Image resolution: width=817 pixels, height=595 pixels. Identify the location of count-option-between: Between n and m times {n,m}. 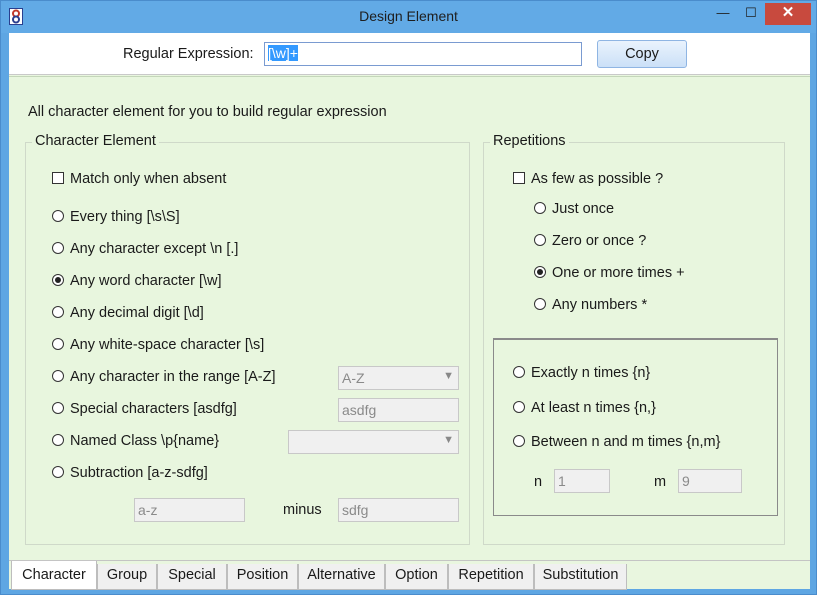
(616, 442).